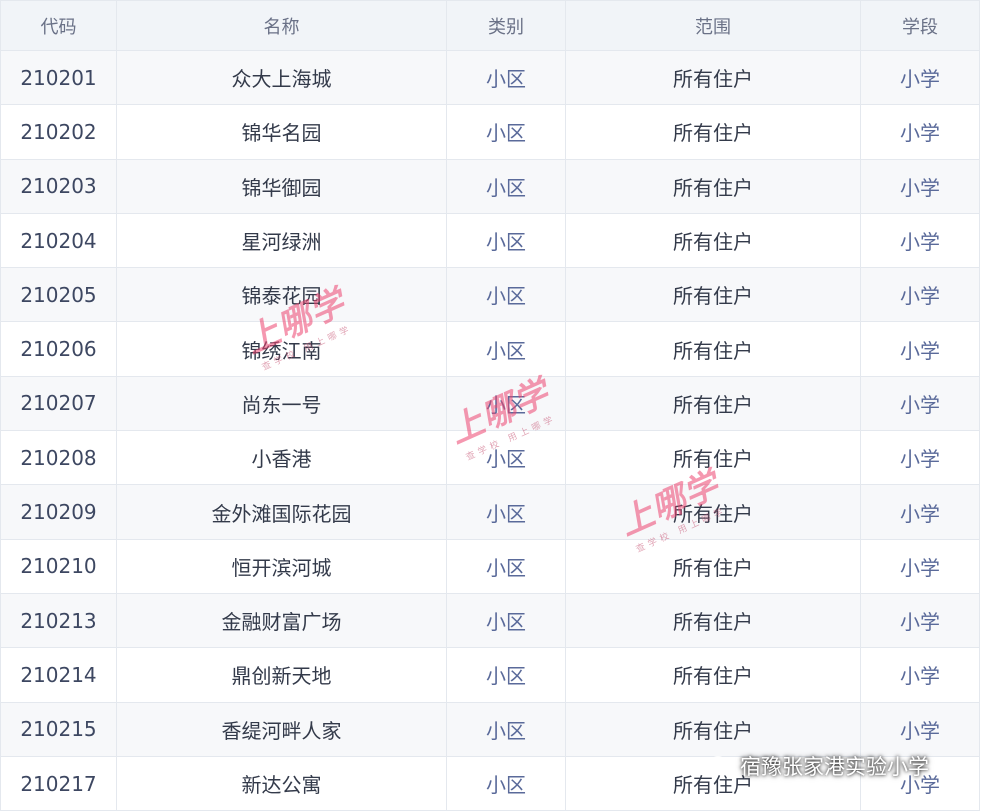  Describe the element at coordinates (58, 132) in the screenshot. I see `cell-code: 210202` at that location.